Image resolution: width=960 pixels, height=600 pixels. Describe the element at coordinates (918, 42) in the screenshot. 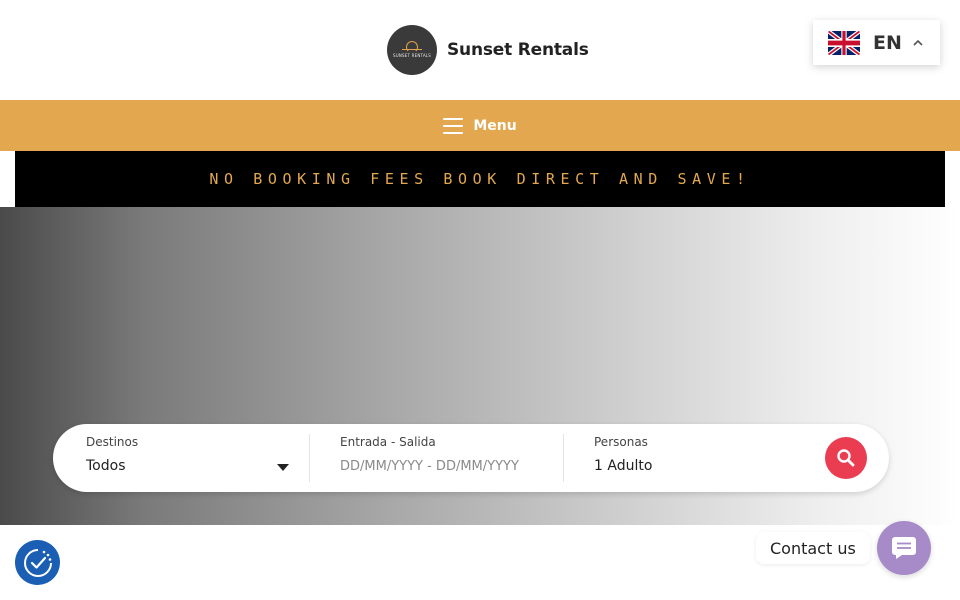

I see `chevron-up-icon` at that location.